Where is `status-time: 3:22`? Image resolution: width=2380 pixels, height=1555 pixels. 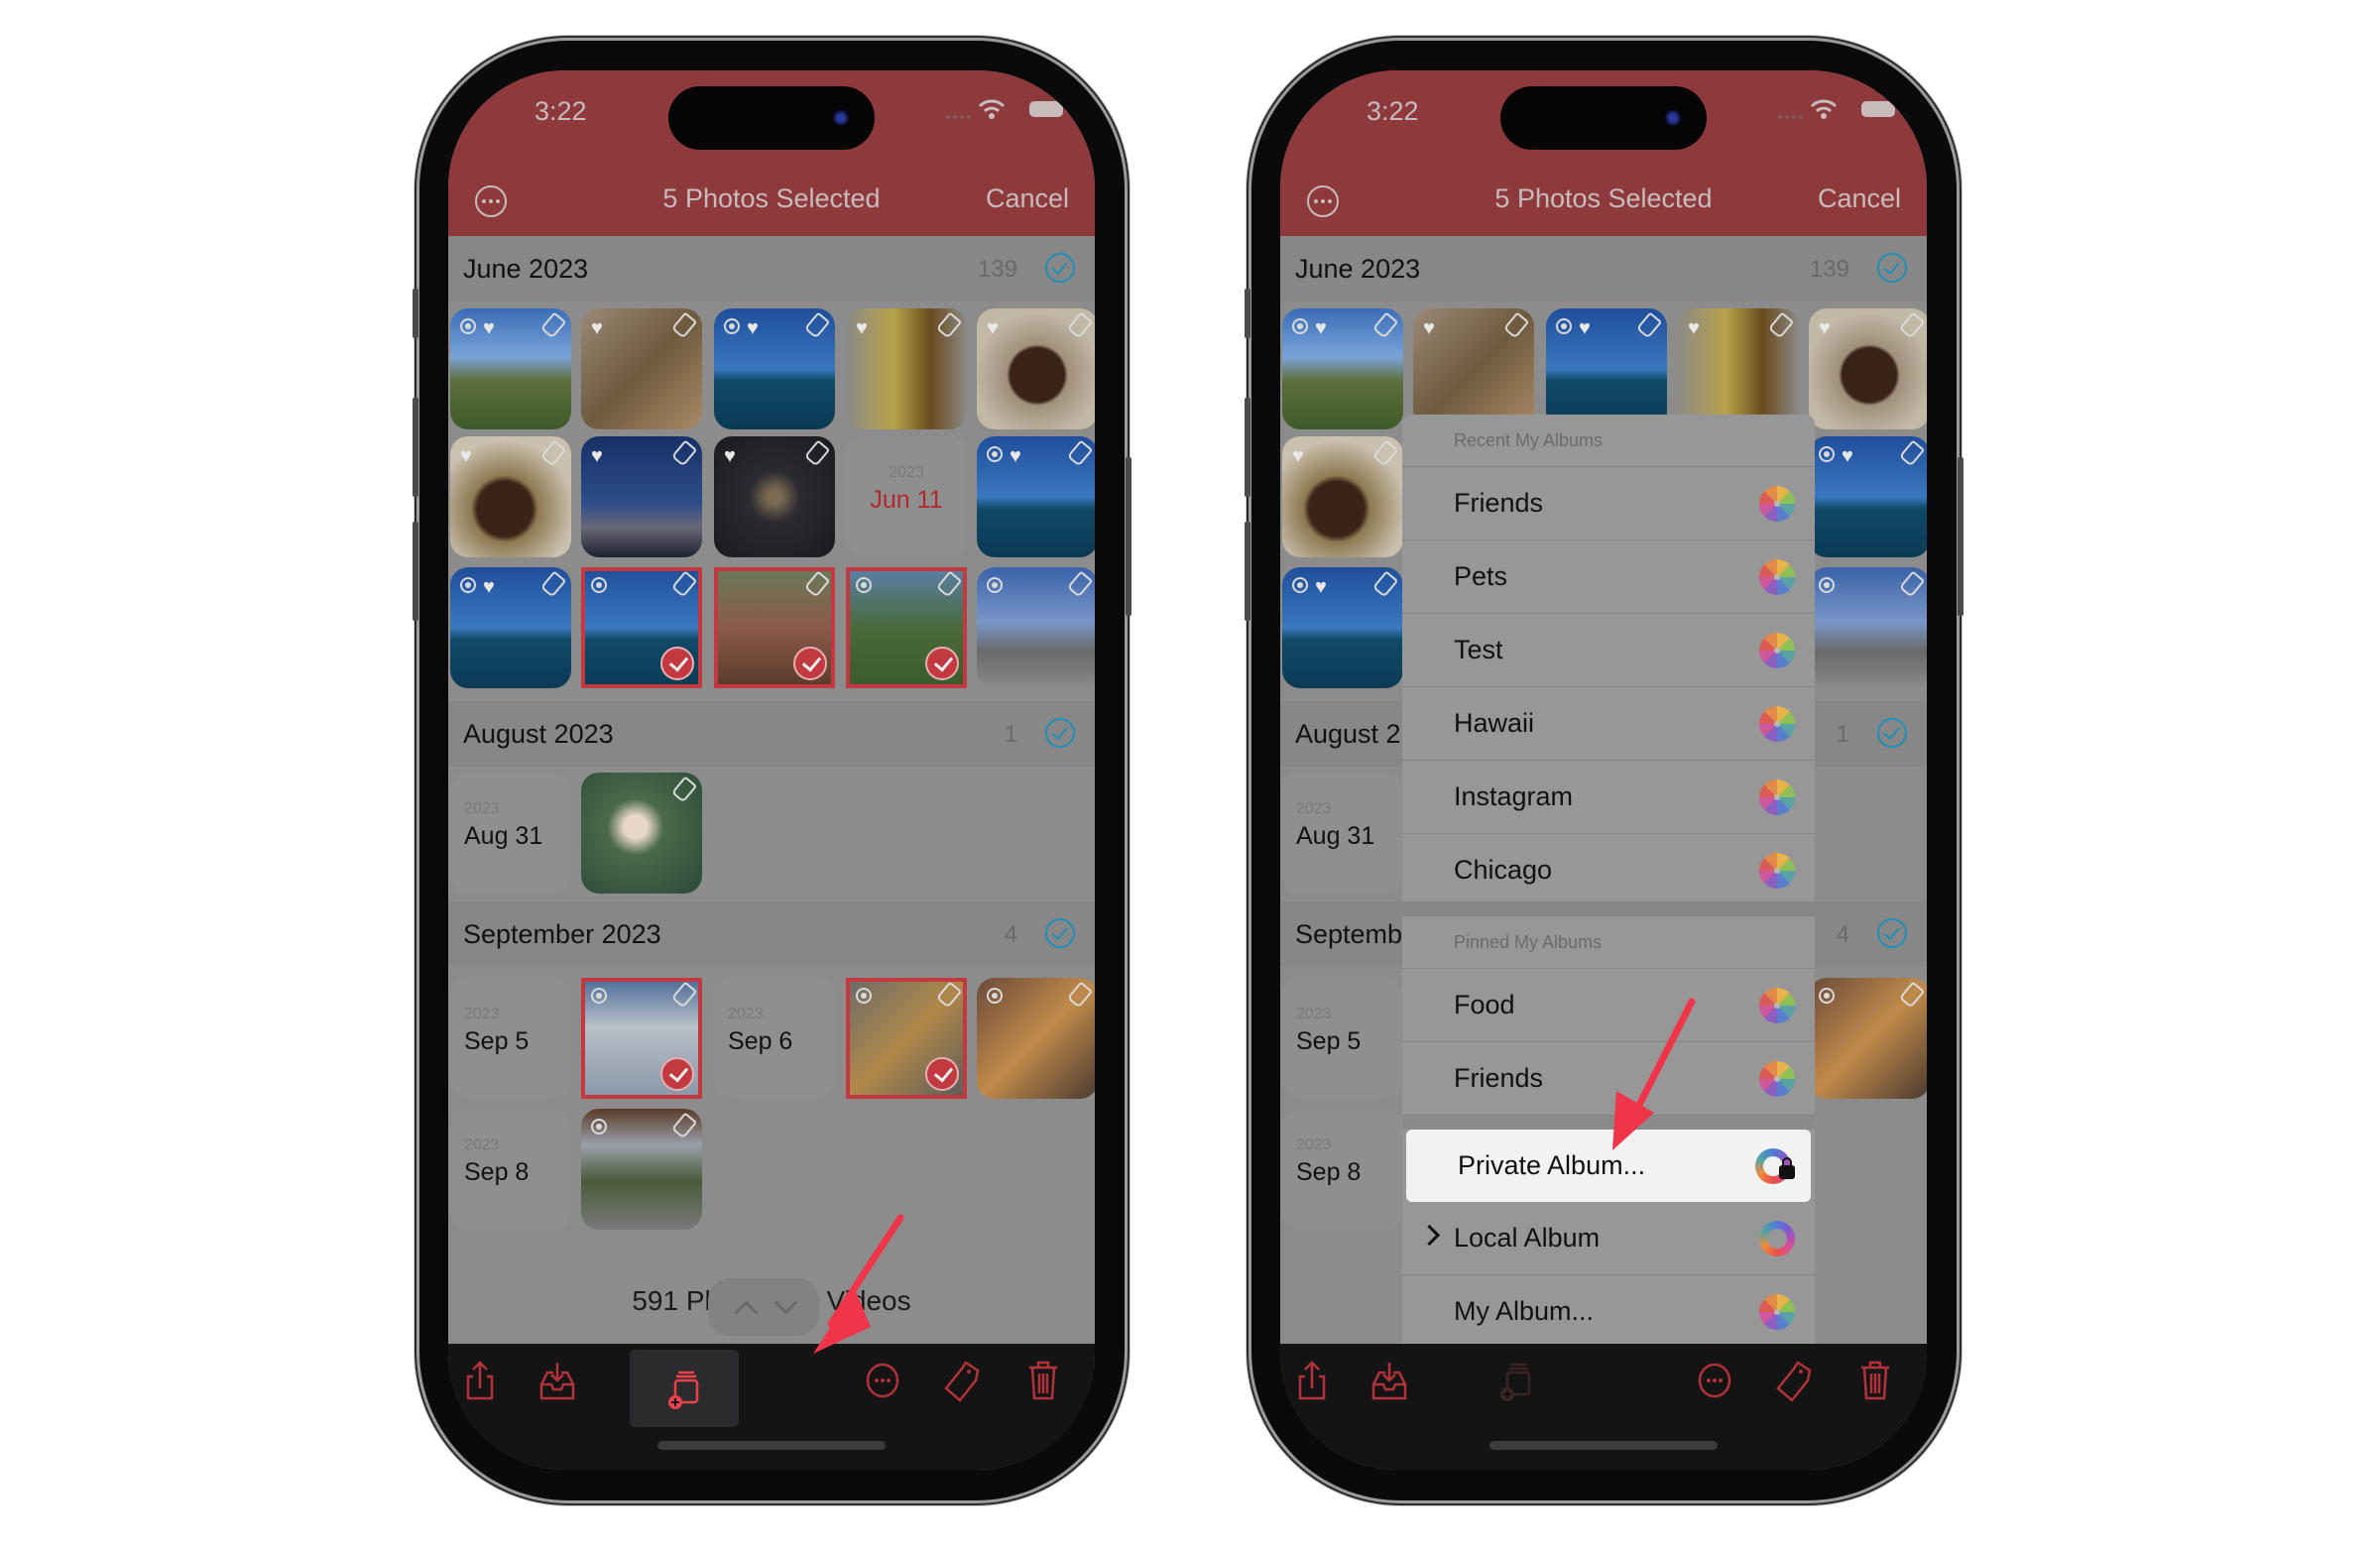 status-time: 3:22 is located at coordinates (1393, 111).